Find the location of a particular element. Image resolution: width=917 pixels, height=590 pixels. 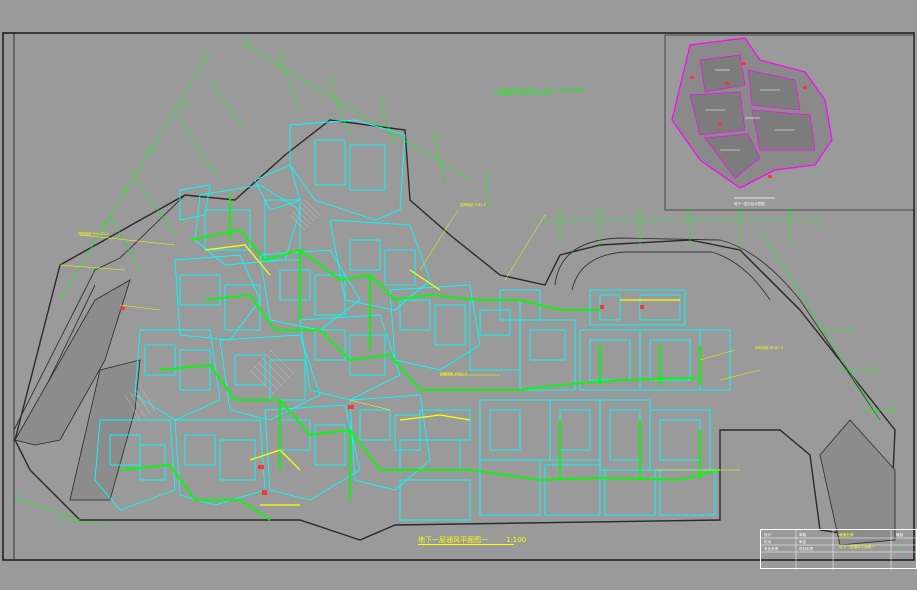

title-block-grid is located at coordinates (839, 550).